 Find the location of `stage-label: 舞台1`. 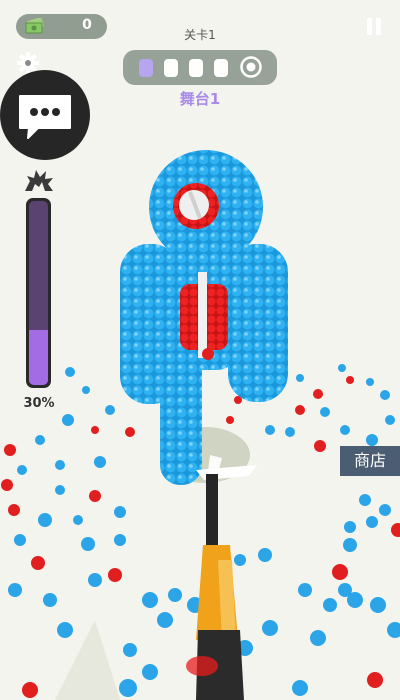

stage-label: 舞台1 is located at coordinates (200, 99).